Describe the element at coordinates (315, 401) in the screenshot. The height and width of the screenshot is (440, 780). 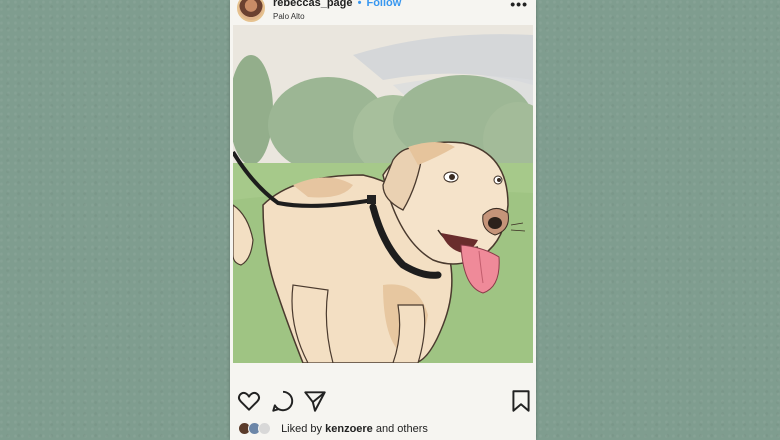
I see `send-icon` at that location.